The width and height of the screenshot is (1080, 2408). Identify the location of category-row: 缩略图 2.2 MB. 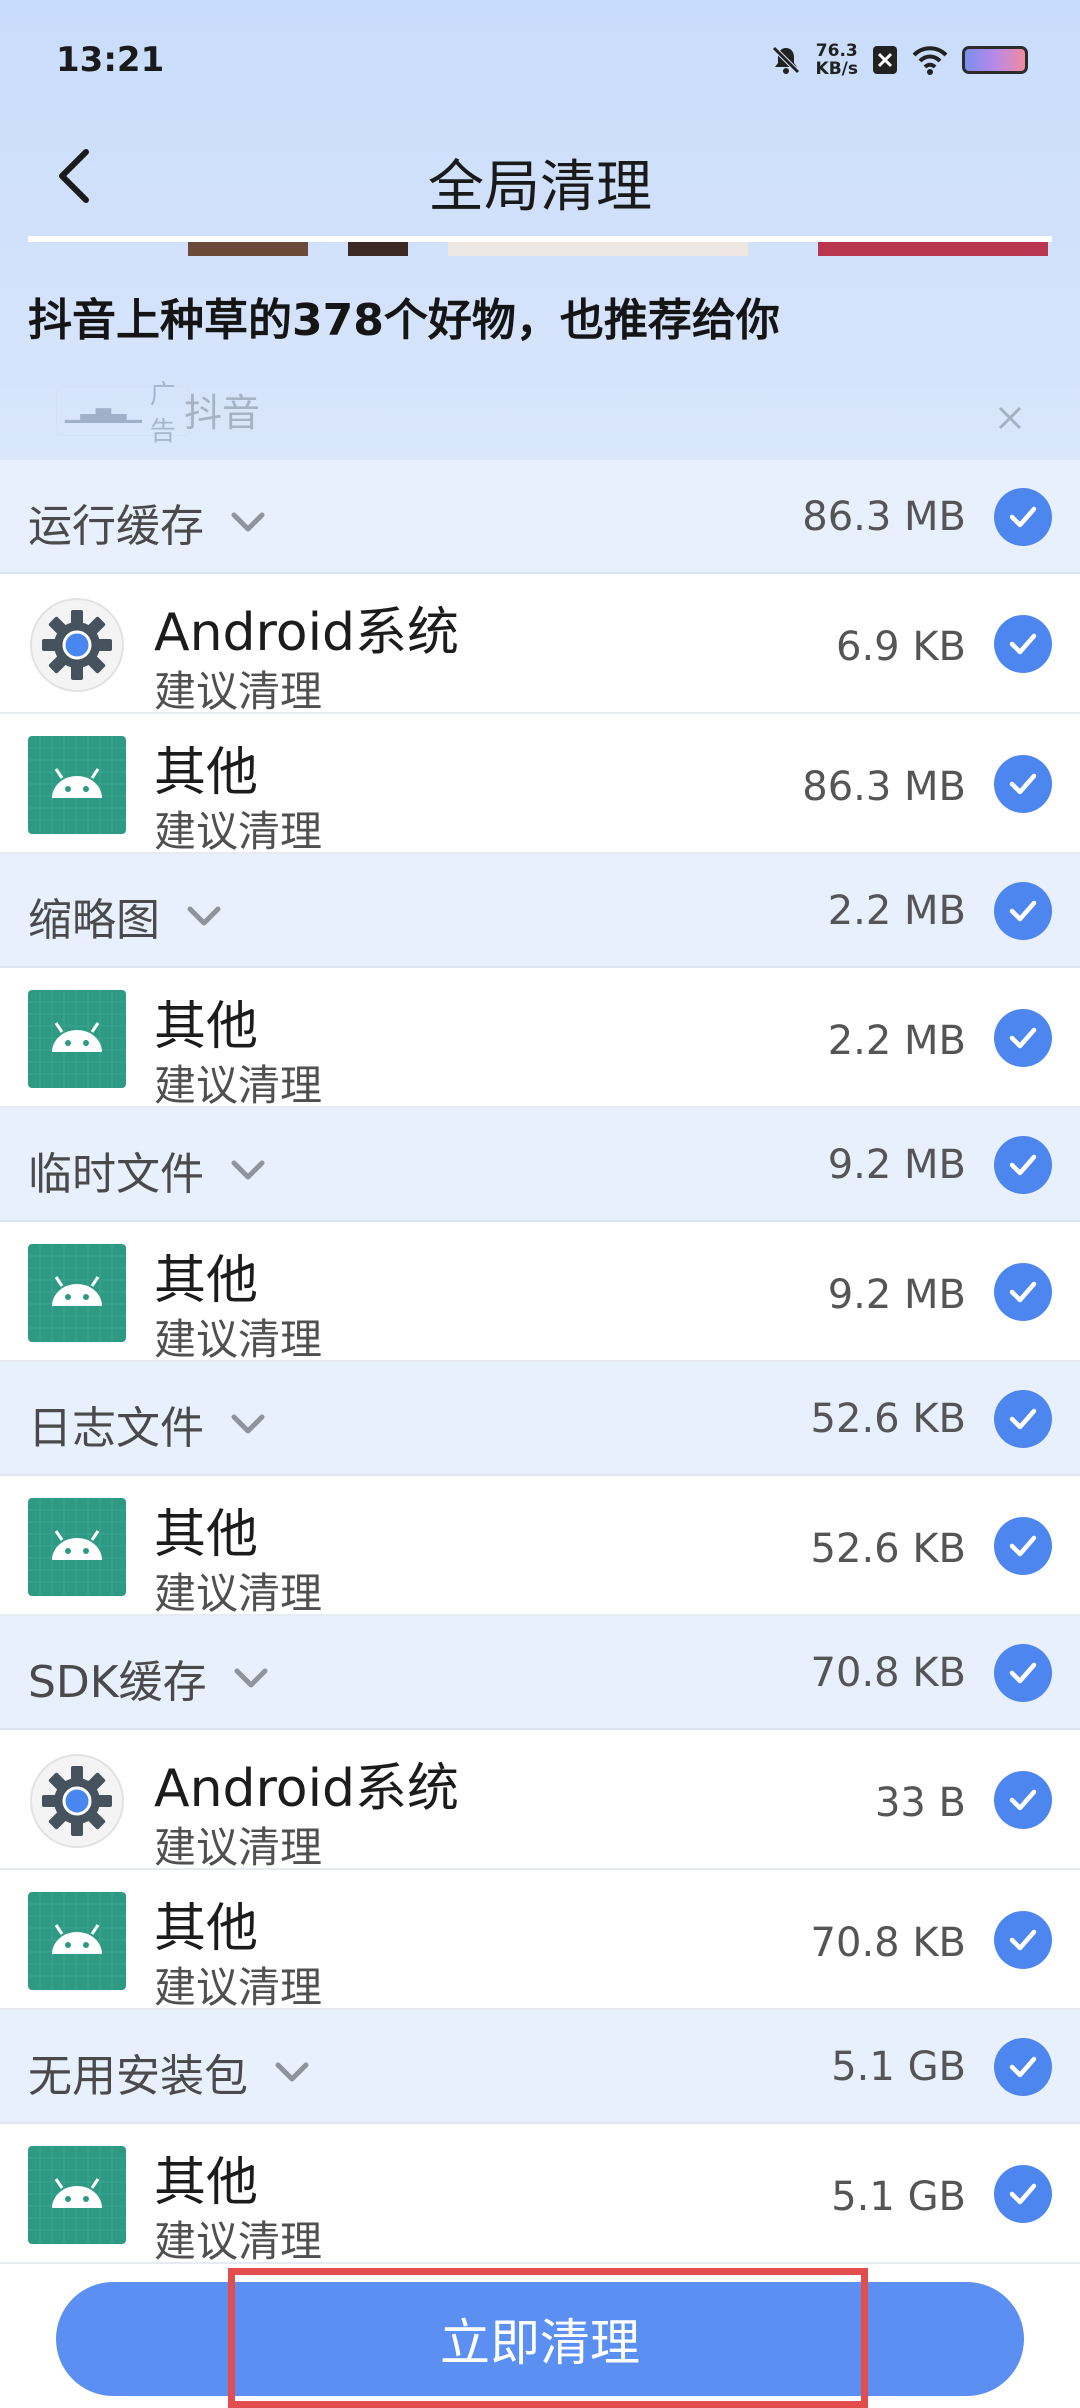
(540, 911).